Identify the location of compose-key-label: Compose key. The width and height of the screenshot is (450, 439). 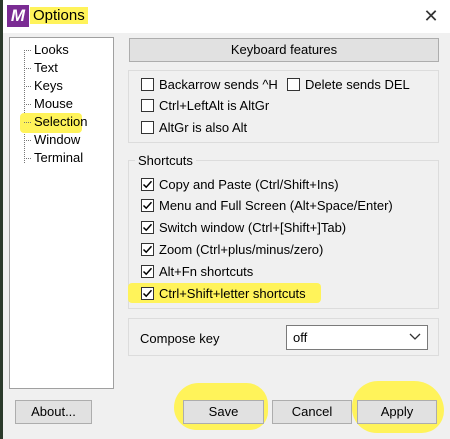
(180, 338).